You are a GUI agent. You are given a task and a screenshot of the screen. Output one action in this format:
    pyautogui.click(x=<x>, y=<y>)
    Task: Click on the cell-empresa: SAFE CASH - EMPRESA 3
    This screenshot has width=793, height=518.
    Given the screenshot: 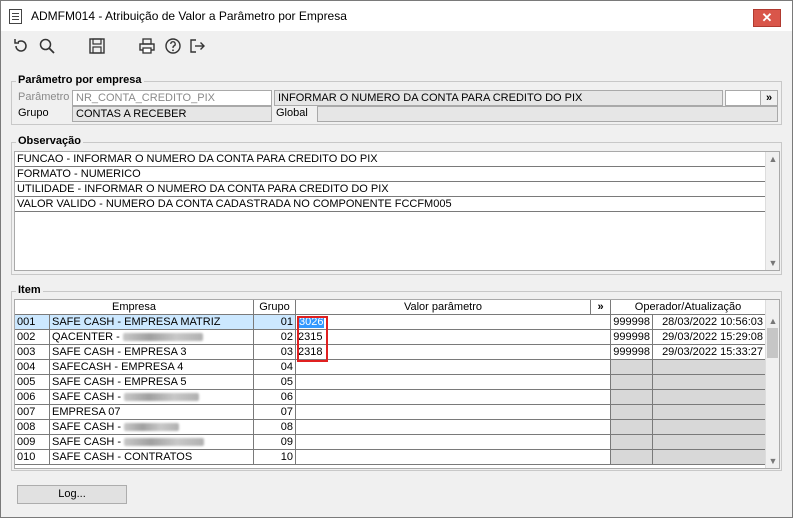 What is the action you would take?
    pyautogui.click(x=152, y=352)
    